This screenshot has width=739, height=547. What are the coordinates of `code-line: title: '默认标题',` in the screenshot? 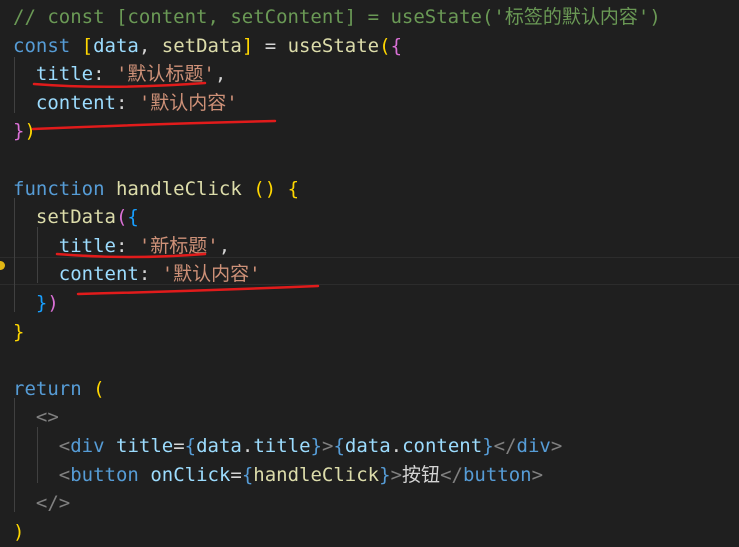 It's located at (119, 74).